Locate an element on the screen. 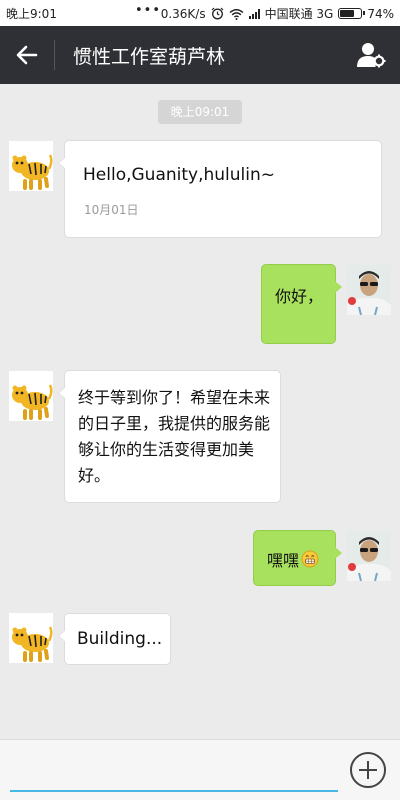 Image resolution: width=400 pixels, height=800 pixels. input-bar is located at coordinates (200, 769).